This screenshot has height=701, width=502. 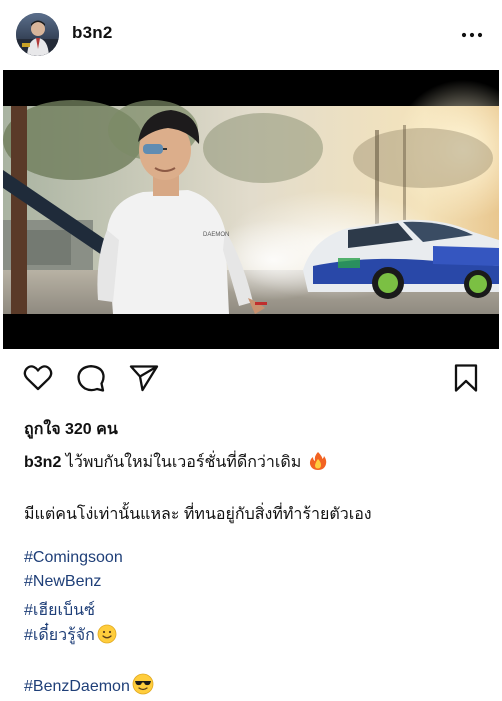 I want to click on avatar-image, so click(x=37, y=34).